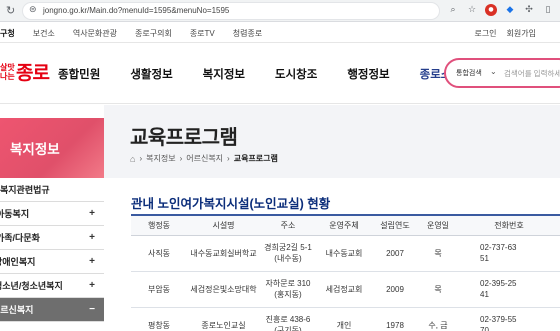 This screenshot has height=331, width=560. What do you see at coordinates (92, 310) in the screenshot?
I see `collapse-minus-icon: −` at bounding box center [92, 310].